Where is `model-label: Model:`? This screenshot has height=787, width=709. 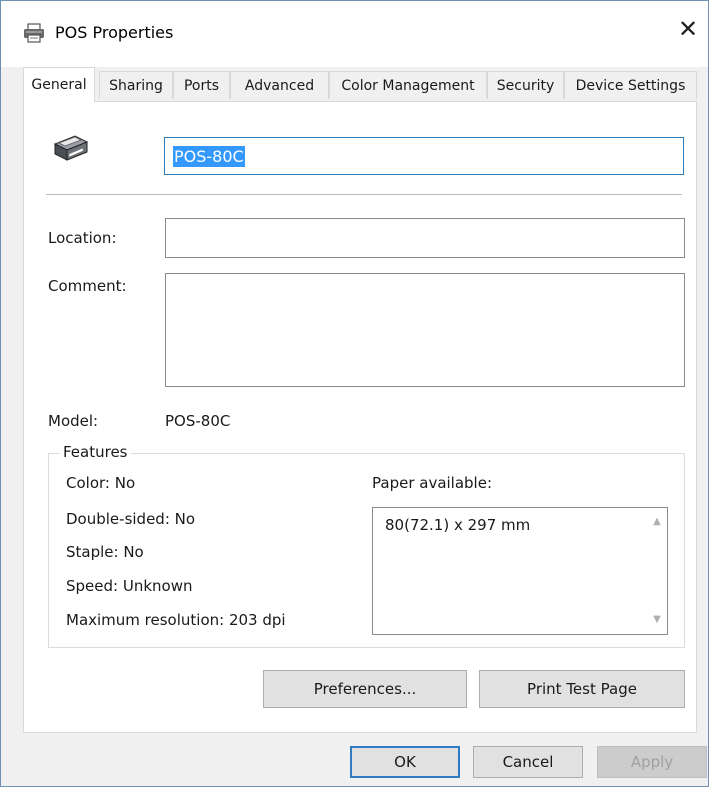
model-label: Model: is located at coordinates (73, 421).